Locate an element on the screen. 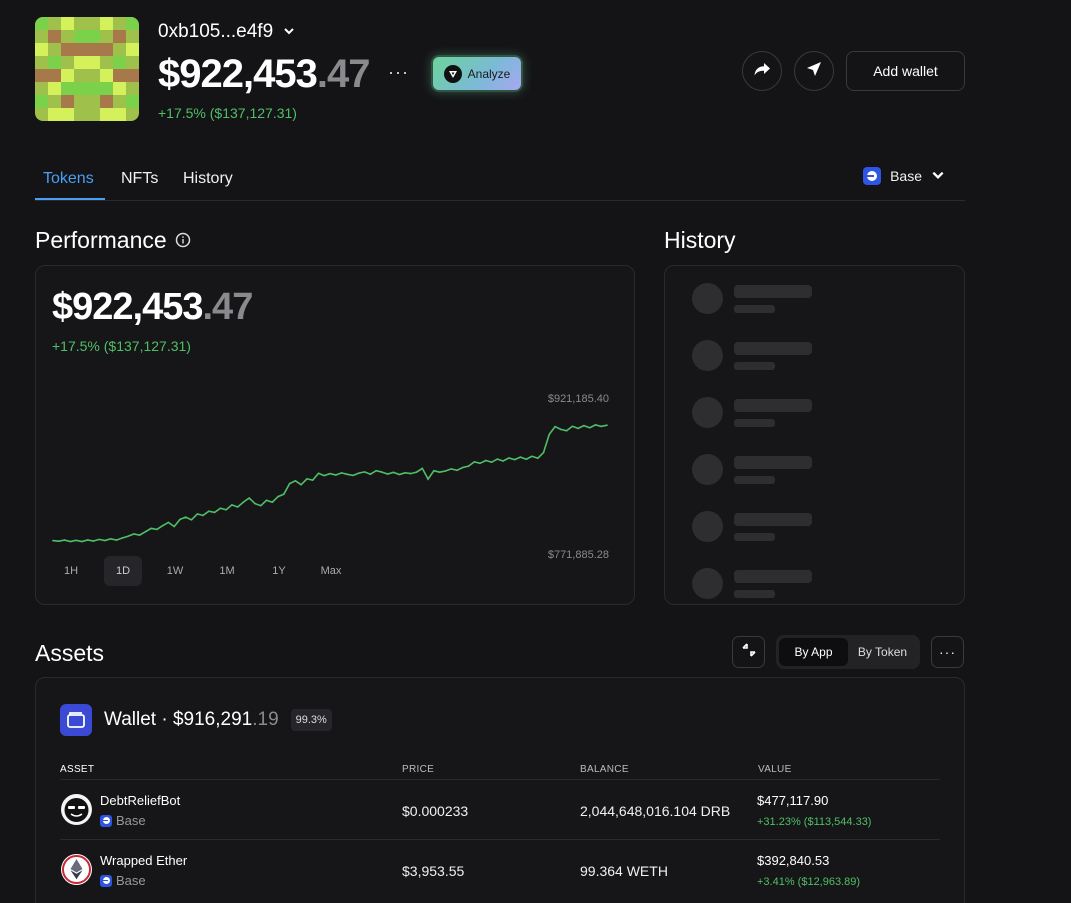  range-button-1y: 1Y is located at coordinates (279, 571).